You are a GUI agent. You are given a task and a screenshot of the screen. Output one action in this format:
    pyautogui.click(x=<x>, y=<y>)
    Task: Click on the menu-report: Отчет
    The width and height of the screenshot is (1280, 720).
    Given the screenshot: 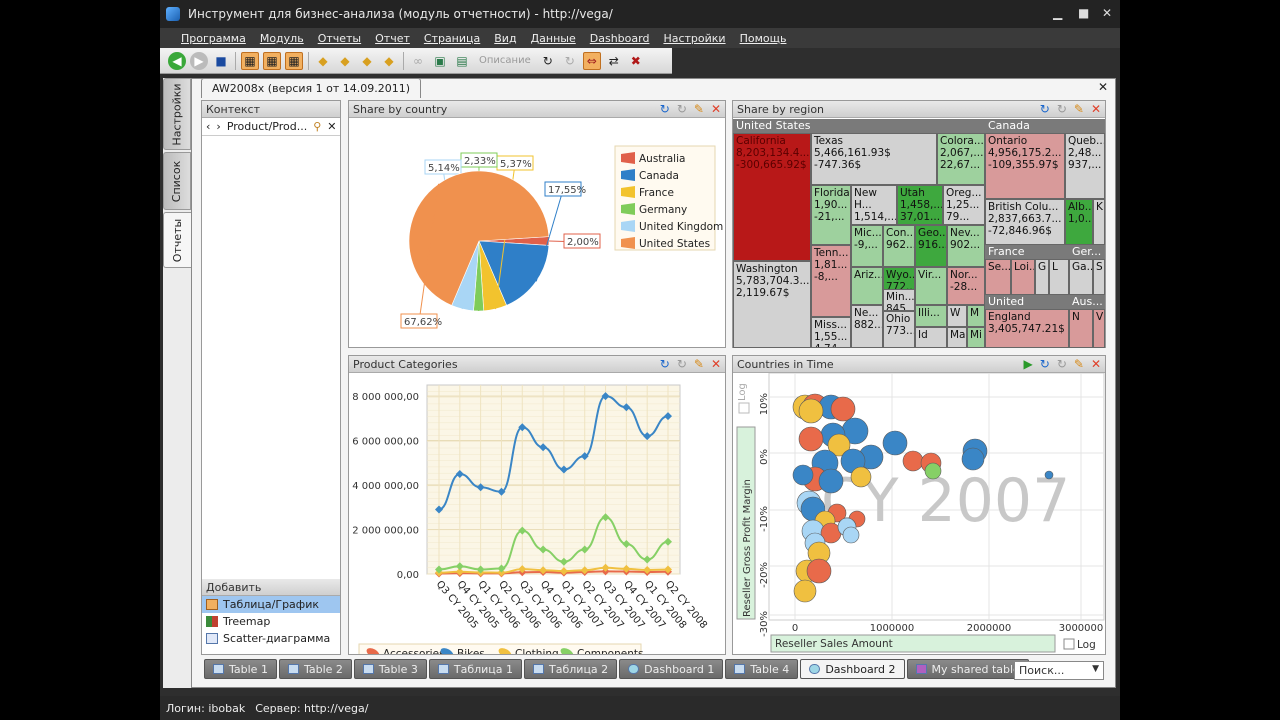 What is the action you would take?
    pyautogui.click(x=392, y=38)
    